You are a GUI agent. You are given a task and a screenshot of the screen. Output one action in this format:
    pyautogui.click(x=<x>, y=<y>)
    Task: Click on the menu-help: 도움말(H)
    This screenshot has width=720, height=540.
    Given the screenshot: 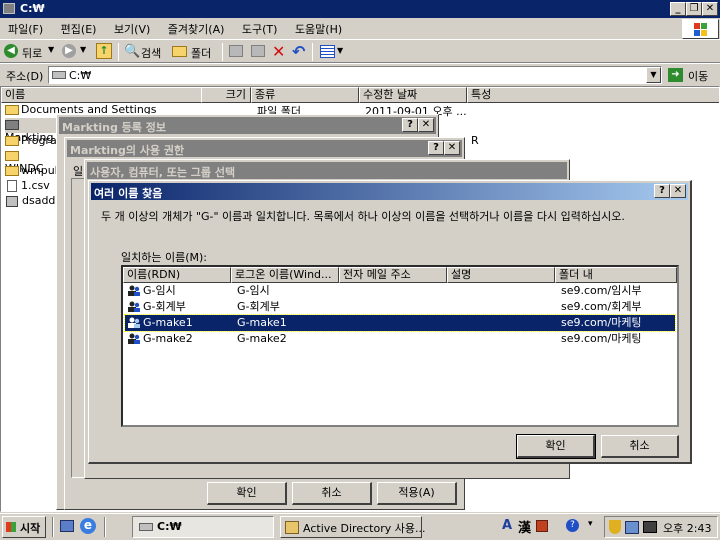 What is the action you would take?
    pyautogui.click(x=318, y=29)
    